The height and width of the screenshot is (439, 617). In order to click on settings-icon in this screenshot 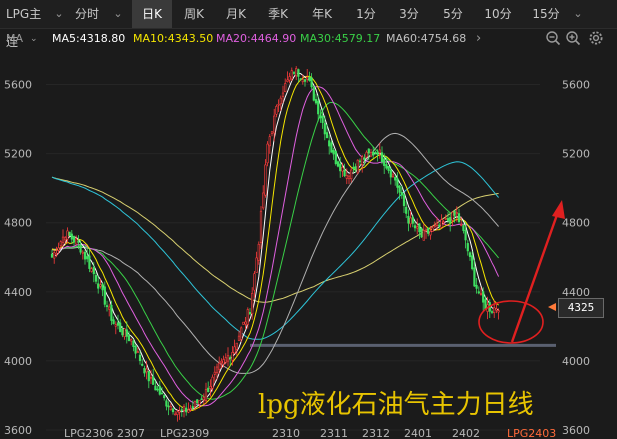, I will do `click(596, 38)`.